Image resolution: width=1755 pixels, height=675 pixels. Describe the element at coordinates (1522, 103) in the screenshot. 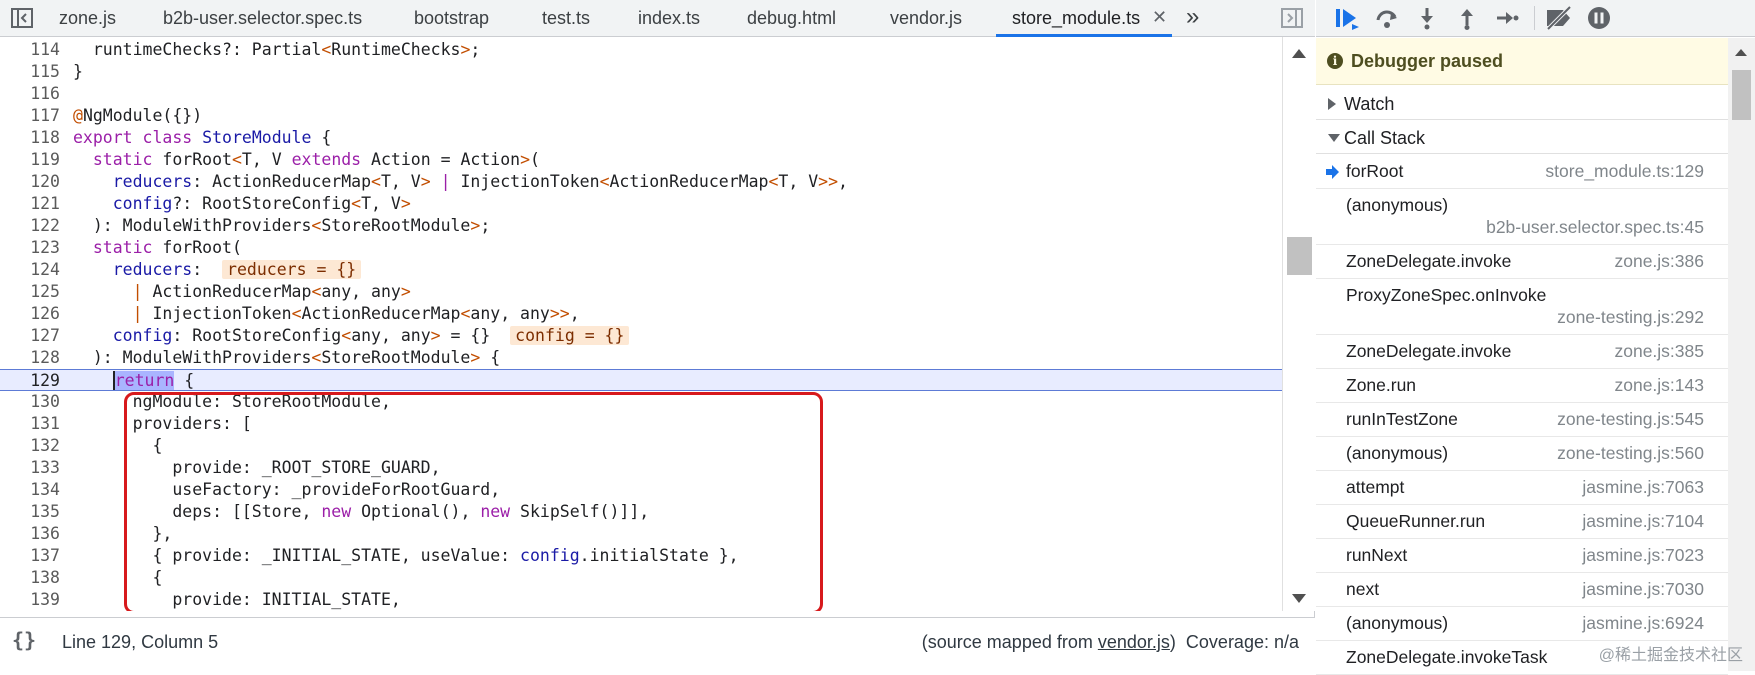

I see `watch-section-header: Watch` at that location.